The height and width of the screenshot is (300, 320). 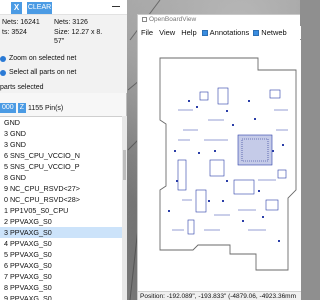 I want to click on net-list-item: 6 SNS_CPU_VCCIO_N, so click(x=61, y=155).